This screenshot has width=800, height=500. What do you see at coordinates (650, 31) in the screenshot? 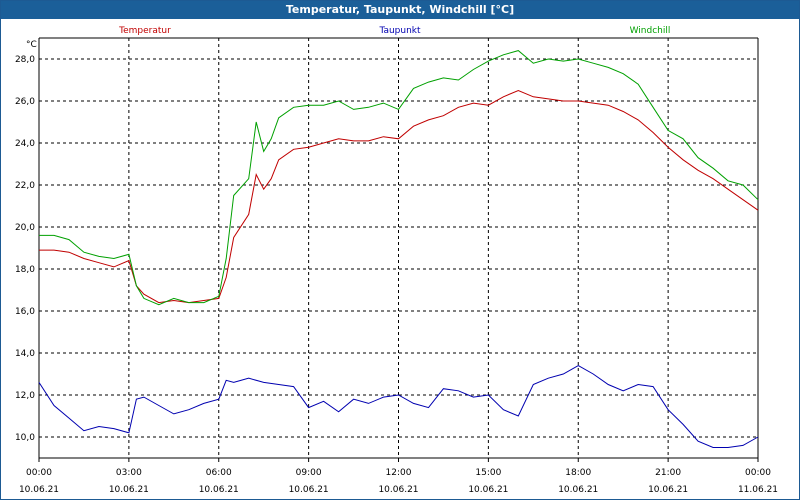
I see `legend-entry-windchill: Windchill` at bounding box center [650, 31].